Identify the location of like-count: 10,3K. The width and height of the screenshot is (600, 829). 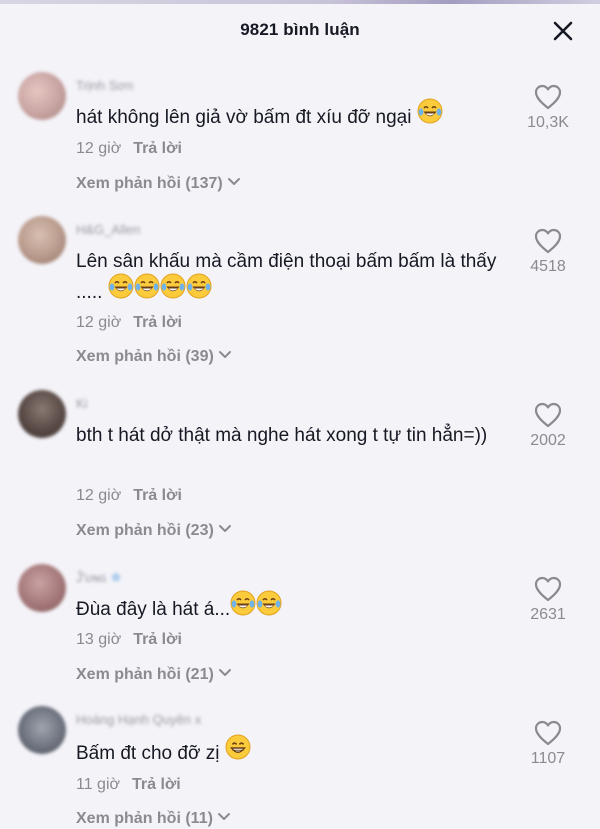
(548, 122).